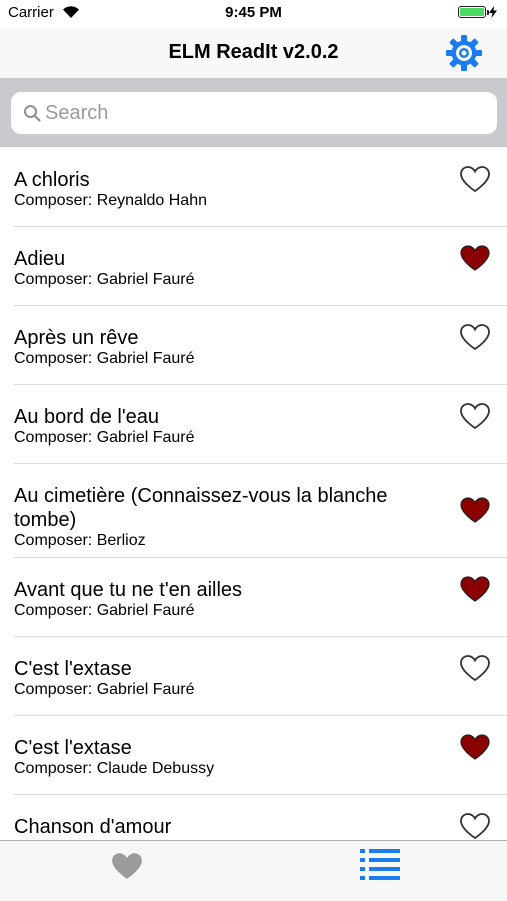 The width and height of the screenshot is (507, 901). What do you see at coordinates (128, 590) in the screenshot?
I see `song-title: Avant que tu ne t'en ailles` at bounding box center [128, 590].